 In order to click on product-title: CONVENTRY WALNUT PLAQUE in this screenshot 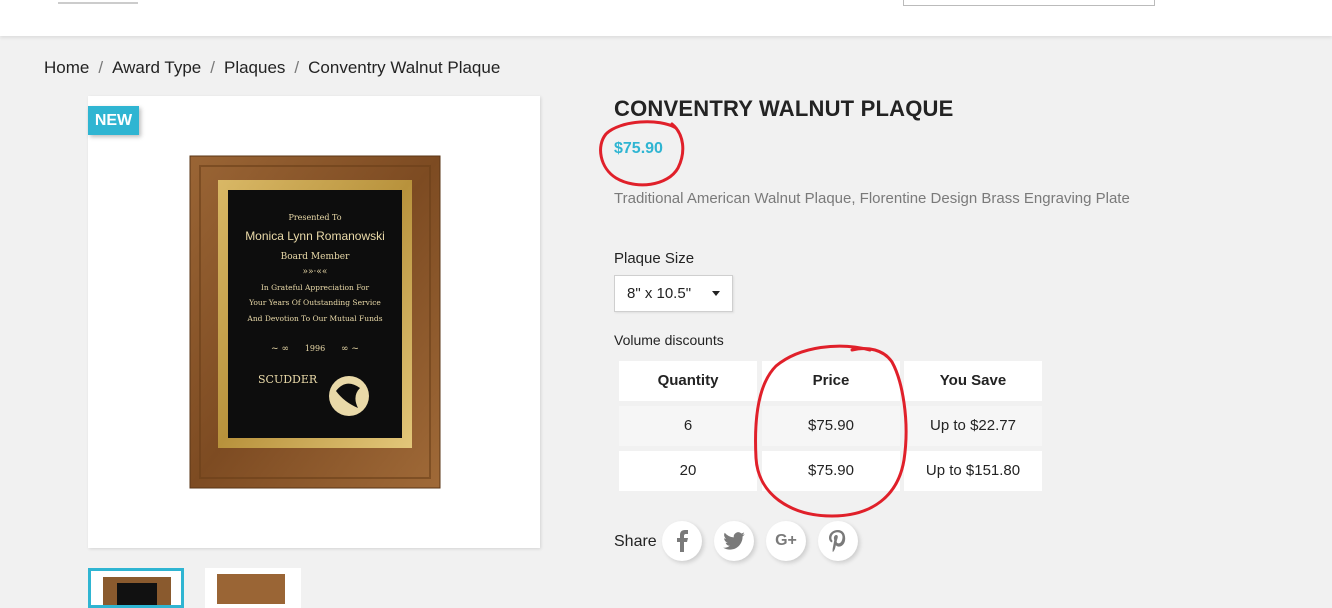, I will do `click(784, 108)`.